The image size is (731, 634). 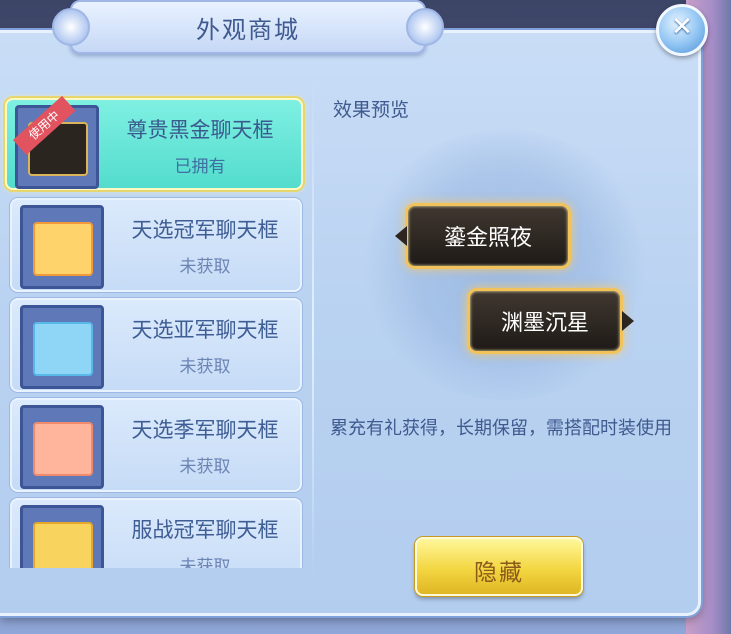 I want to click on window-title: 外观商城, so click(x=248, y=30).